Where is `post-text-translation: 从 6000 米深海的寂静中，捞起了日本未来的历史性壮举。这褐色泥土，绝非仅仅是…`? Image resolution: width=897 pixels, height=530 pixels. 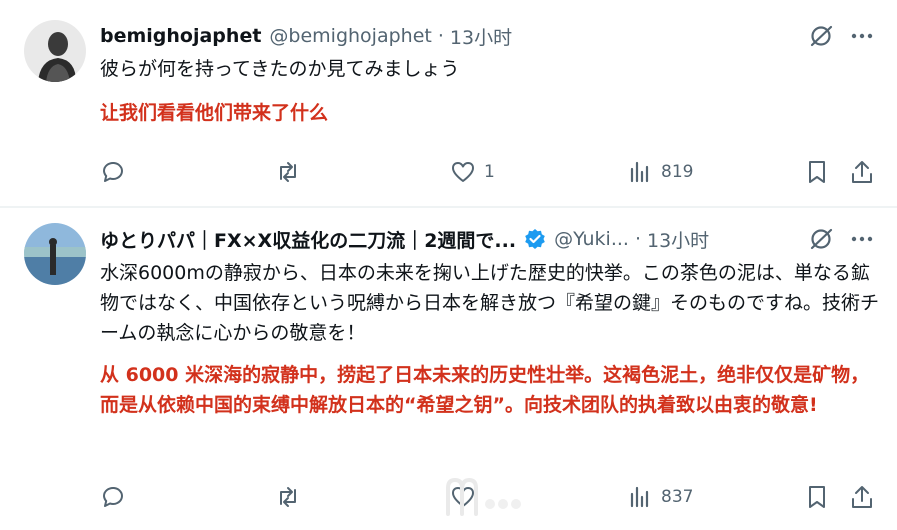 post-text-translation: 从 6000 米深海的寂静中，捞起了日本未来的历史性壮举。这褐色泥土，绝非仅仅是… is located at coordinates (485, 390).